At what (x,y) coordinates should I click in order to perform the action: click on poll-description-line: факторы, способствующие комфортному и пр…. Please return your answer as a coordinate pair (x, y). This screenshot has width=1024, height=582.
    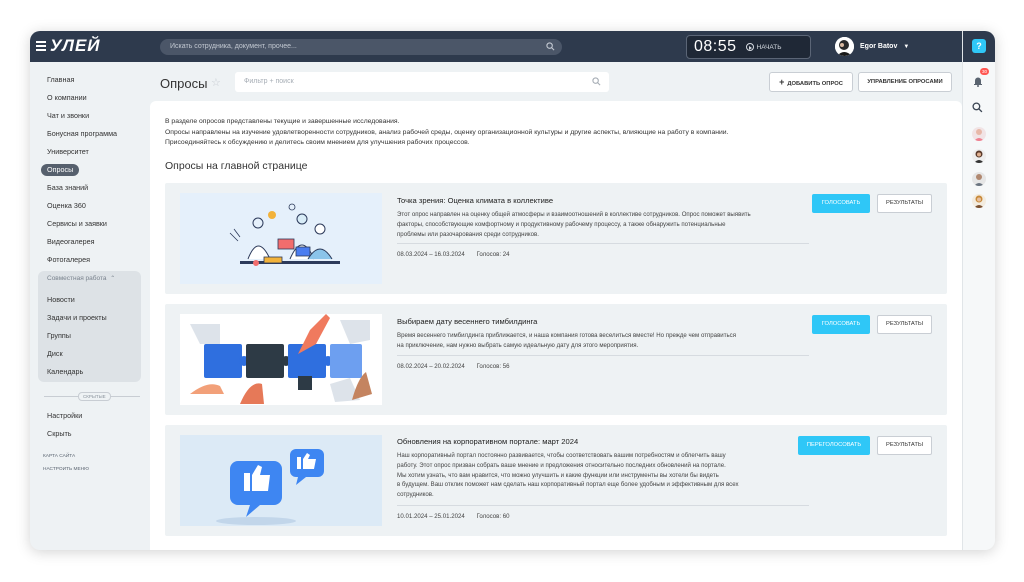
    Looking at the image, I should click on (561, 224).